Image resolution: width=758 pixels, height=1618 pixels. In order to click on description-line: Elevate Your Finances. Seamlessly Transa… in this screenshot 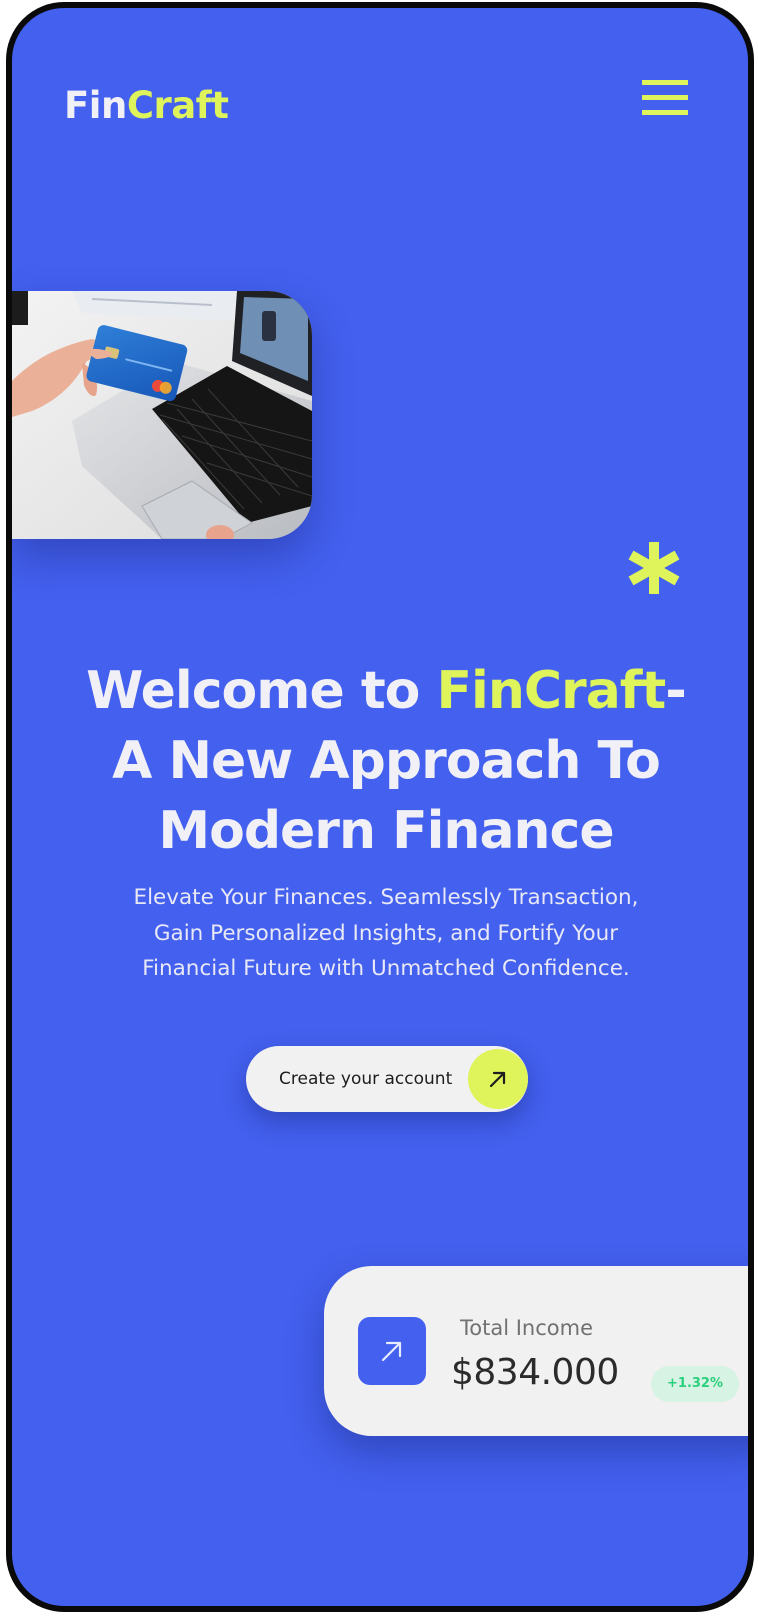, I will do `click(386, 897)`.